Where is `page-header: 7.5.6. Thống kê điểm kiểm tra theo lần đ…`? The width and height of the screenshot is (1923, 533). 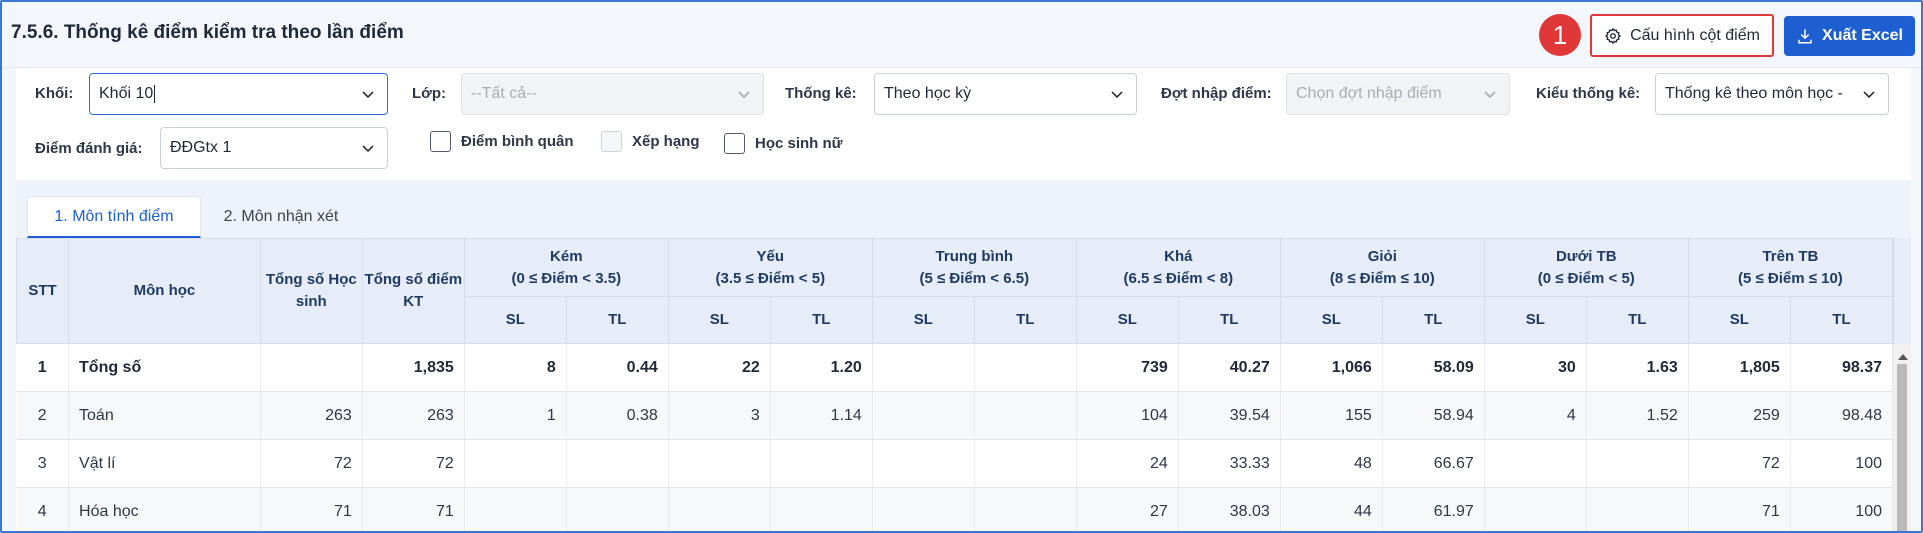
page-header: 7.5.6. Thống kê điểm kiểm tra theo lần đ… is located at coordinates (961, 35).